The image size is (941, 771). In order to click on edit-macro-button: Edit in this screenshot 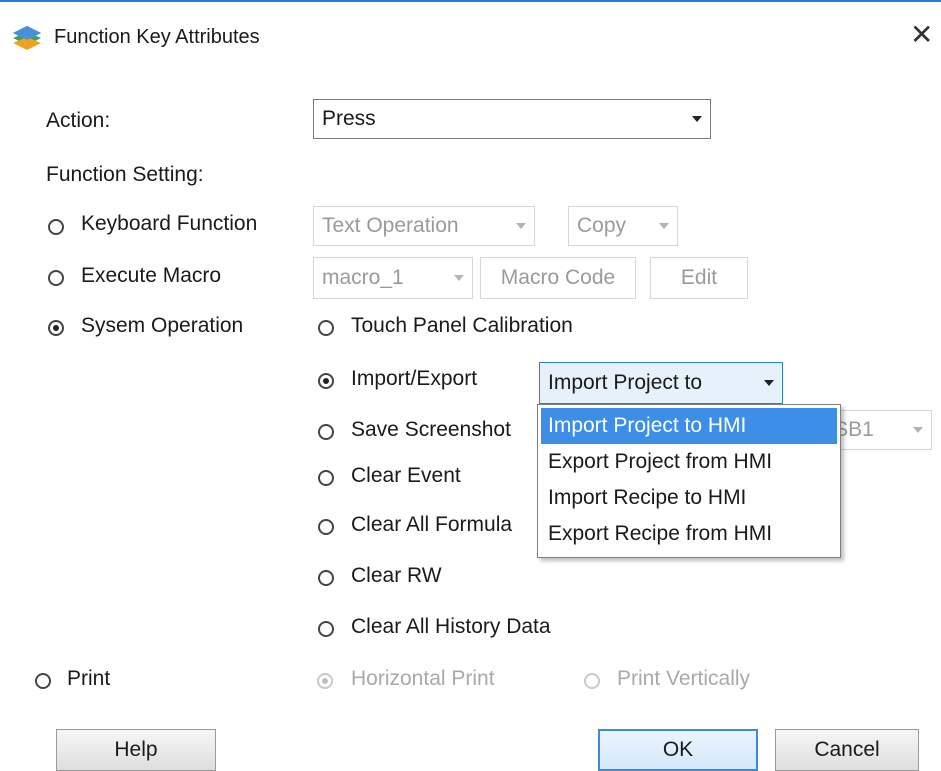, I will do `click(699, 278)`.